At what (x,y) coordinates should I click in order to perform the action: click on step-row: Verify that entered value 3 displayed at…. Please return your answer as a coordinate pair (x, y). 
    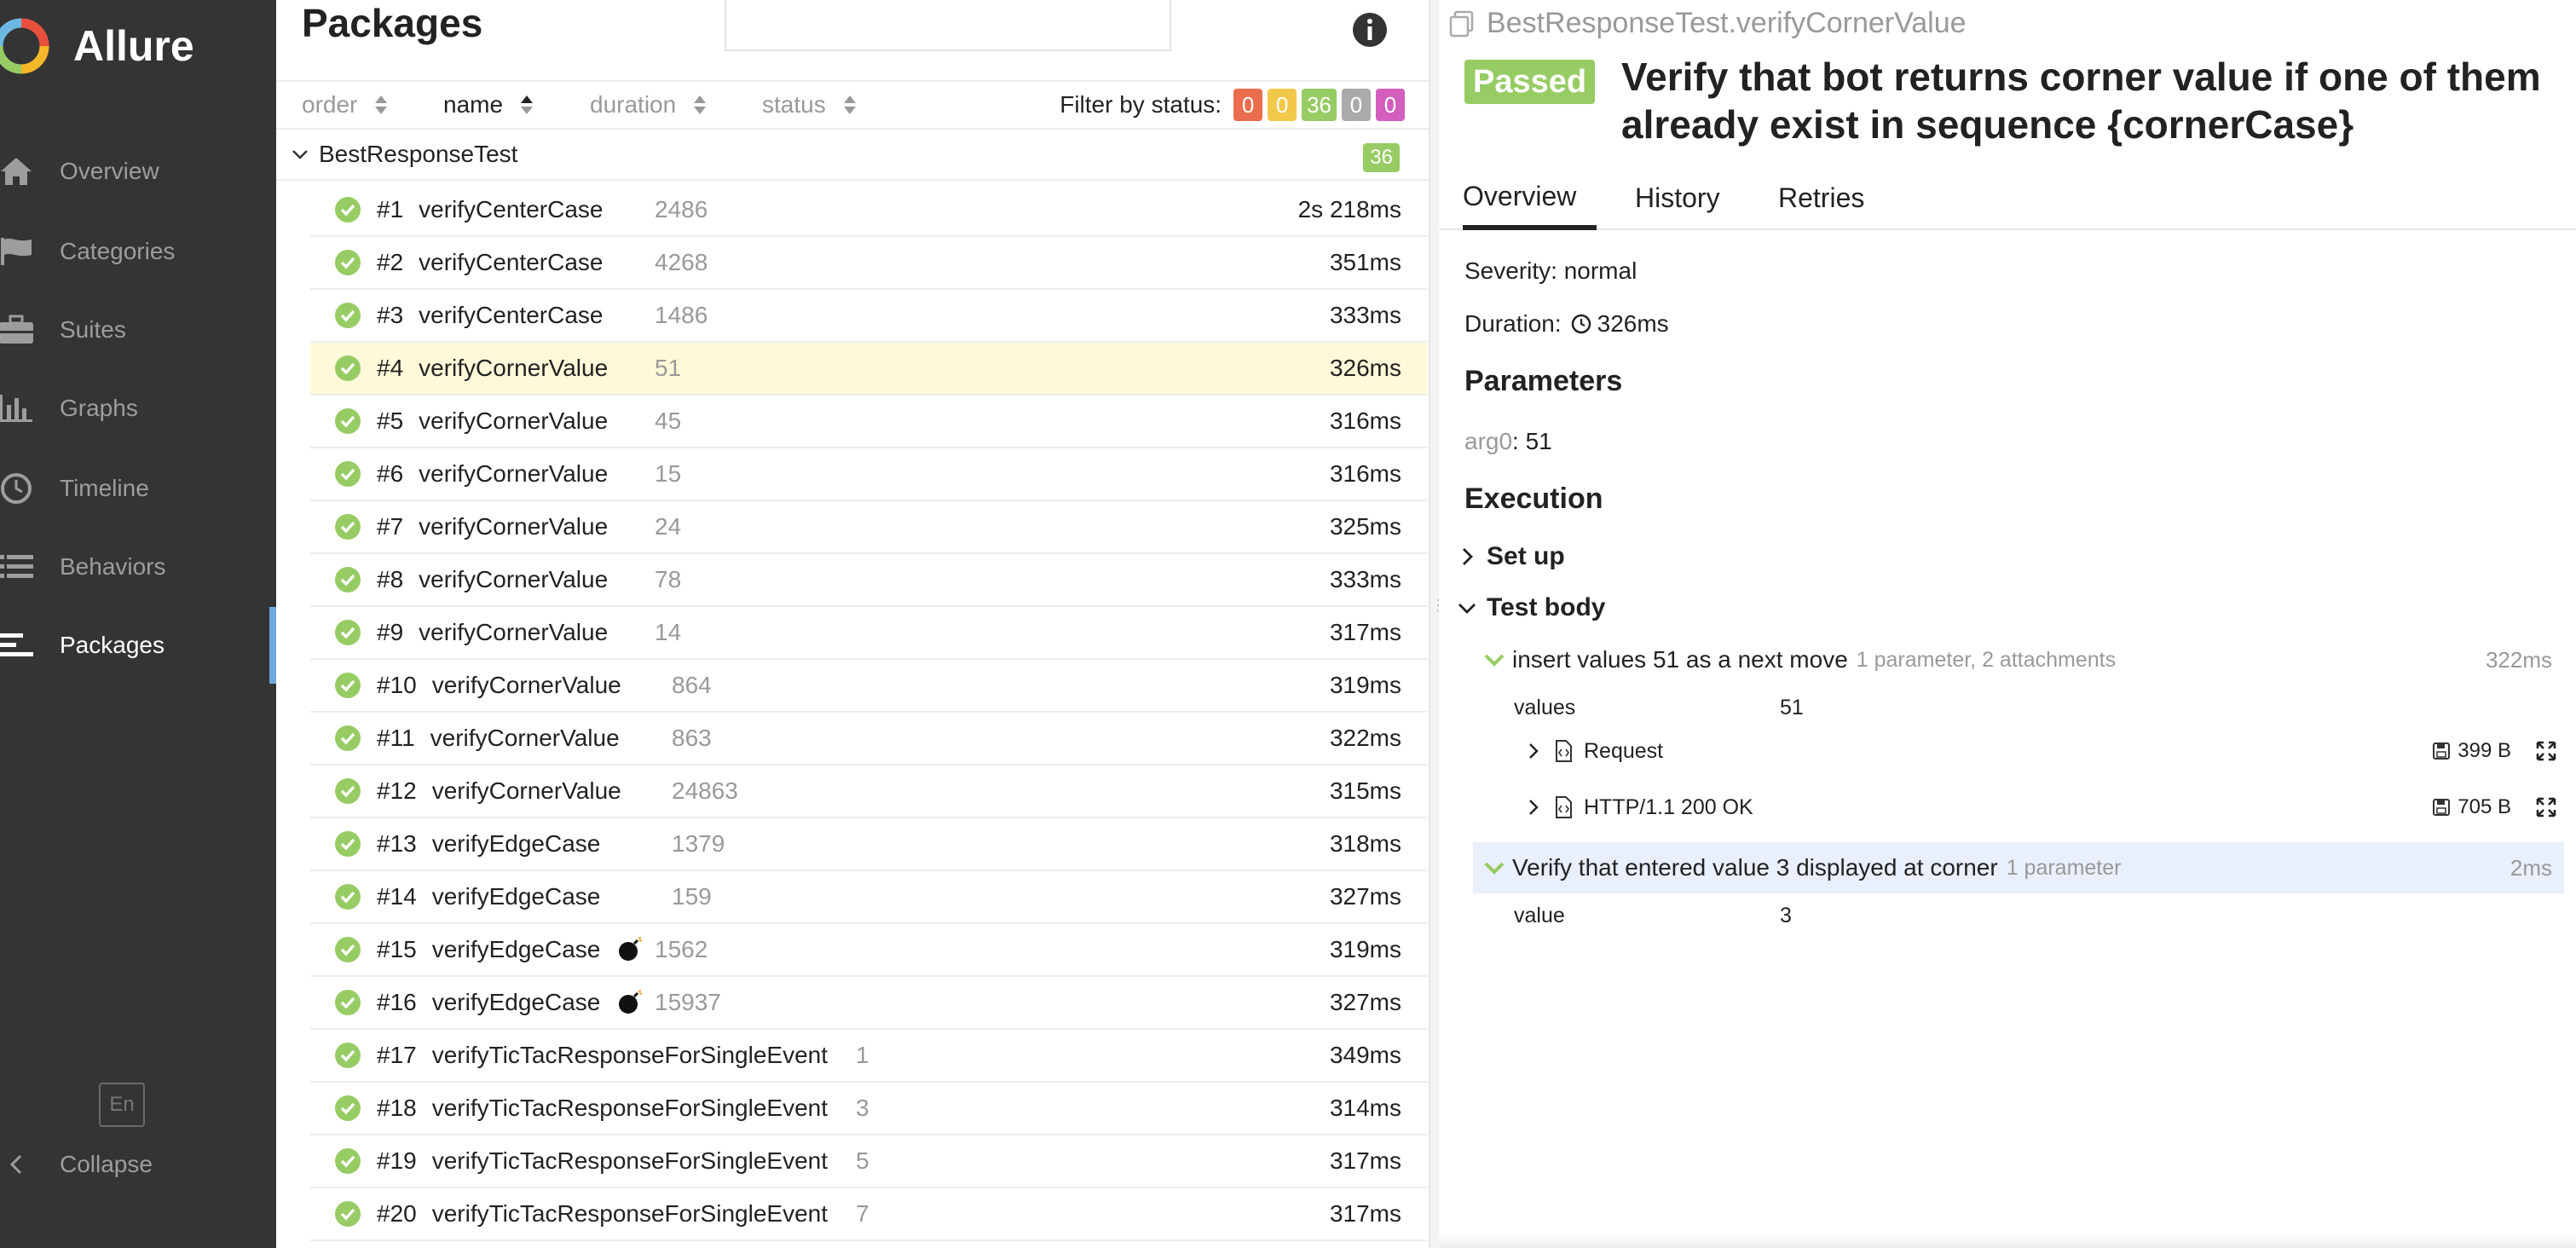
    Looking at the image, I should click on (2018, 867).